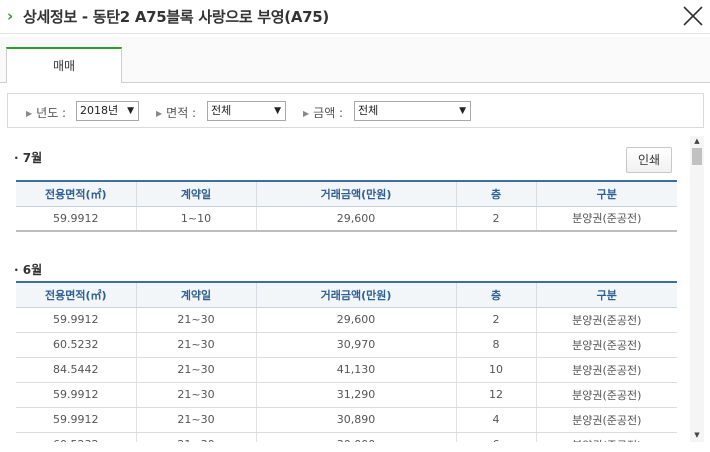 The height and width of the screenshot is (452, 710). I want to click on cell-area: 84.5442, so click(76, 370).